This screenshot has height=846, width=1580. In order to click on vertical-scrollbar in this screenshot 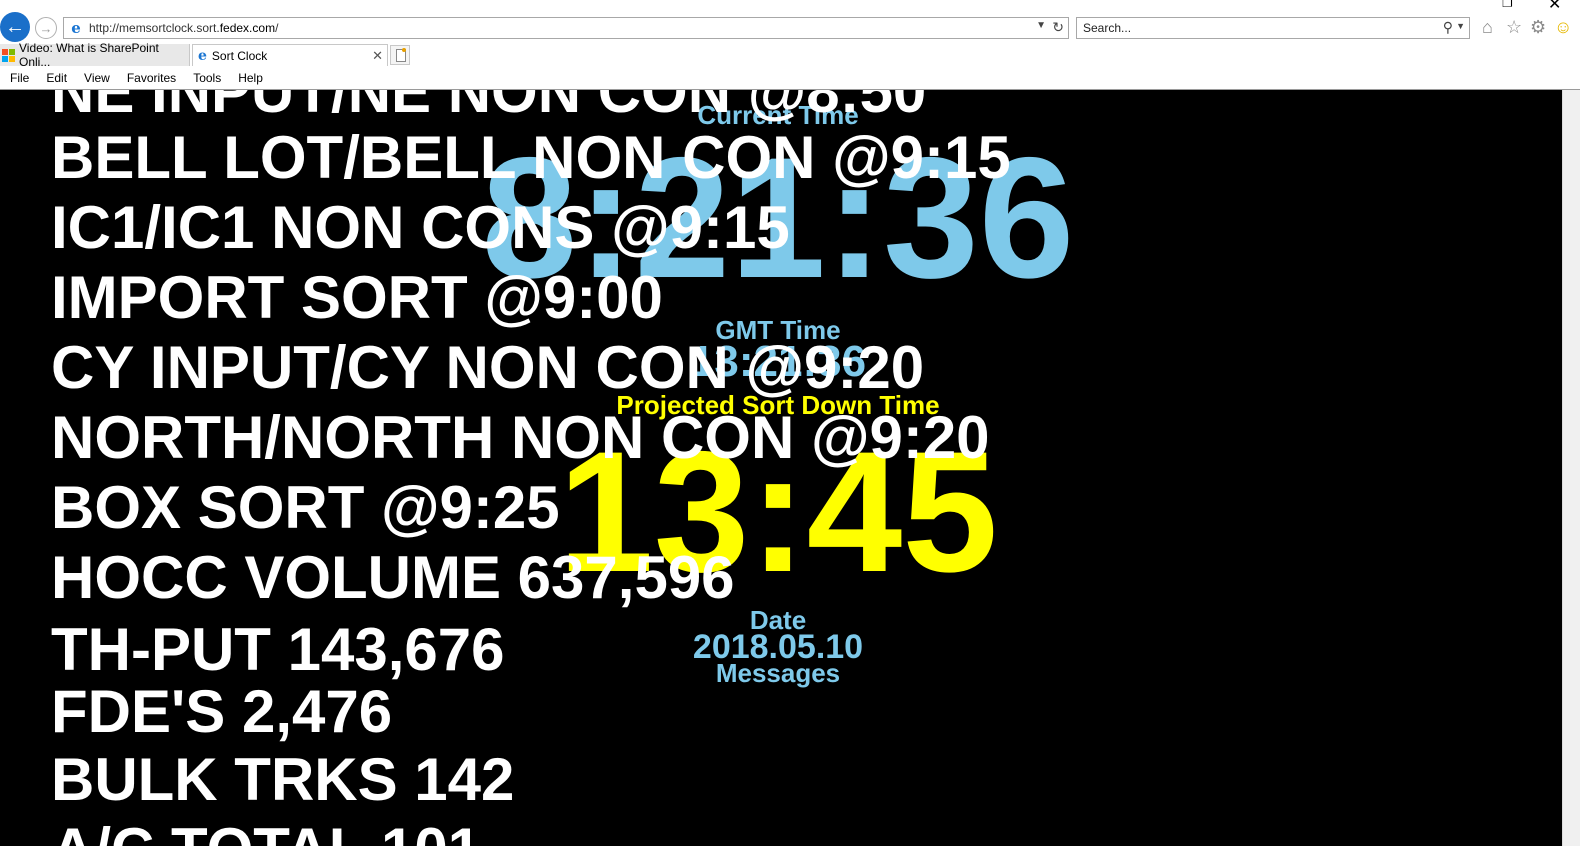, I will do `click(1571, 468)`.